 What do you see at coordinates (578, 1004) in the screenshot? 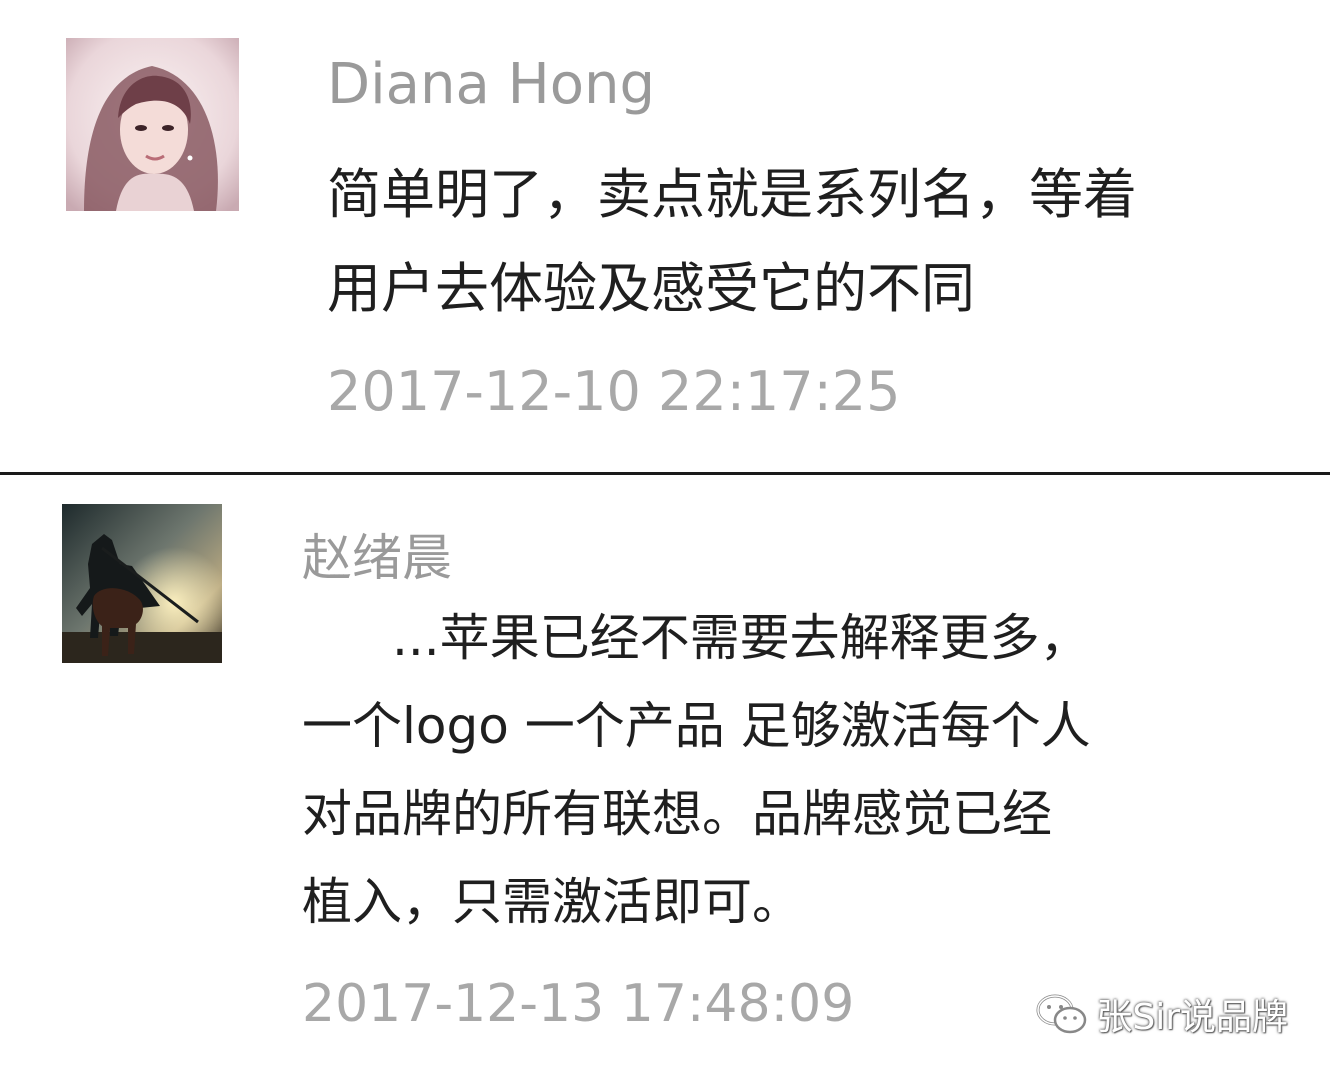
I see `comment-timestamp: 2017-12-13 17:48:09` at bounding box center [578, 1004].